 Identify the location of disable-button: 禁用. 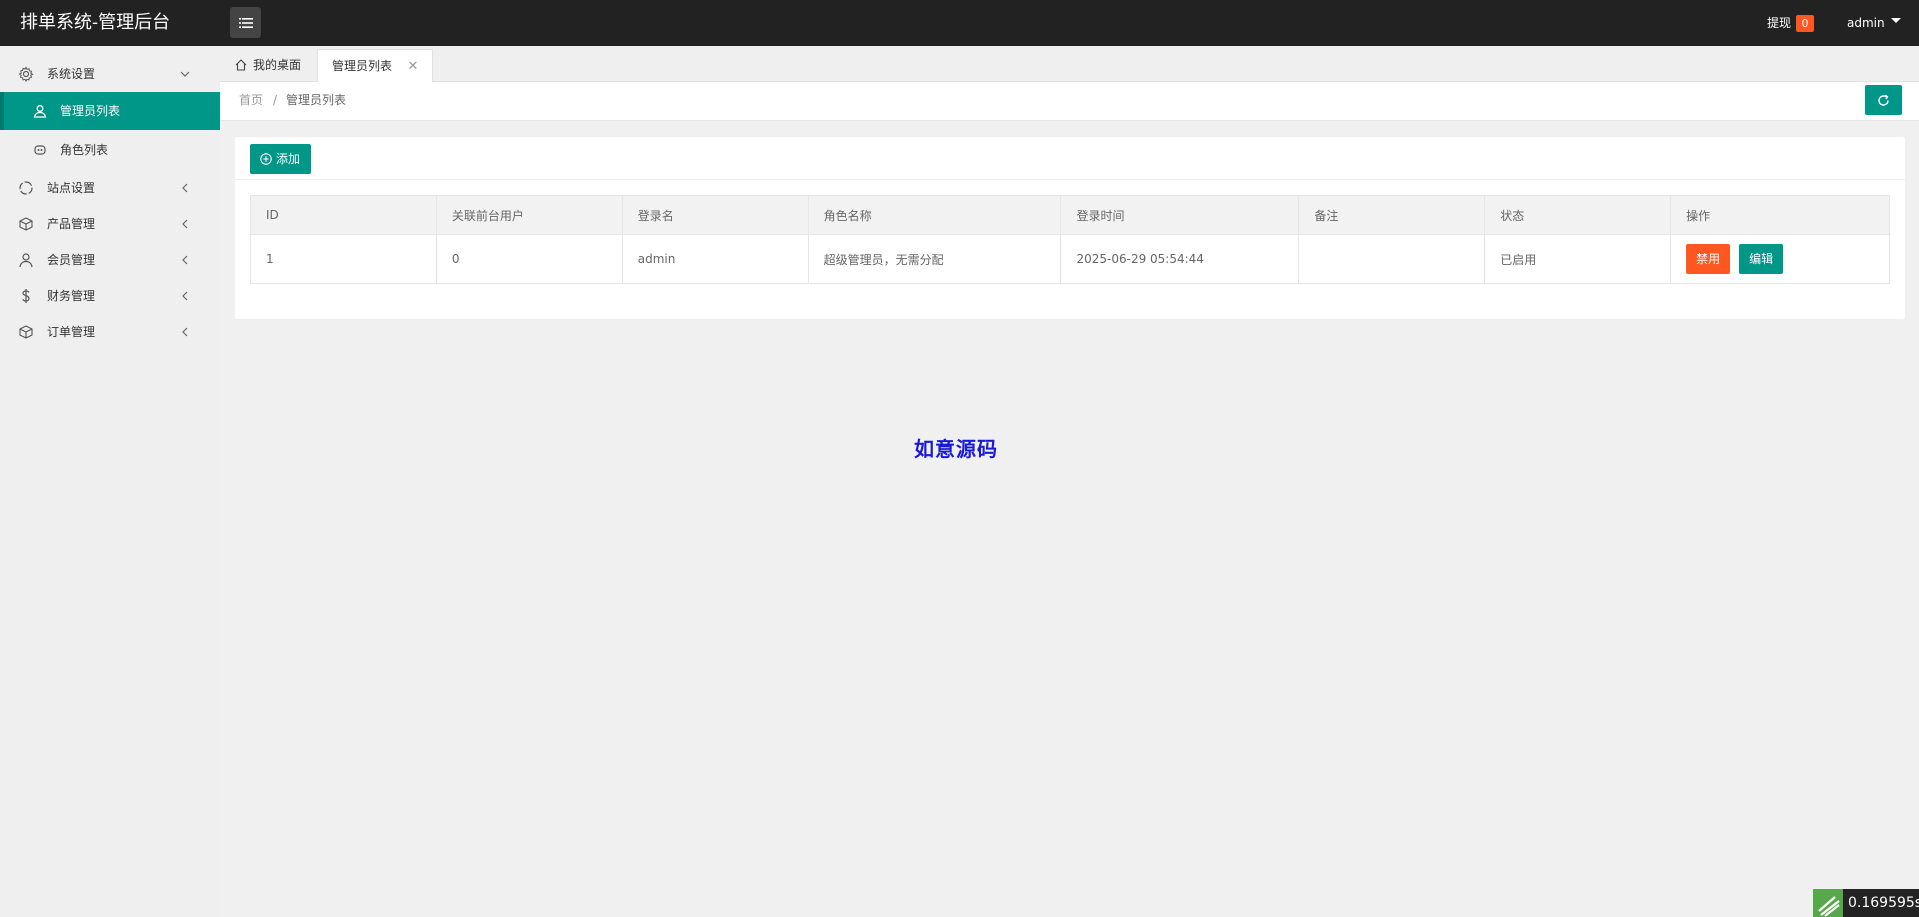
(1708, 259).